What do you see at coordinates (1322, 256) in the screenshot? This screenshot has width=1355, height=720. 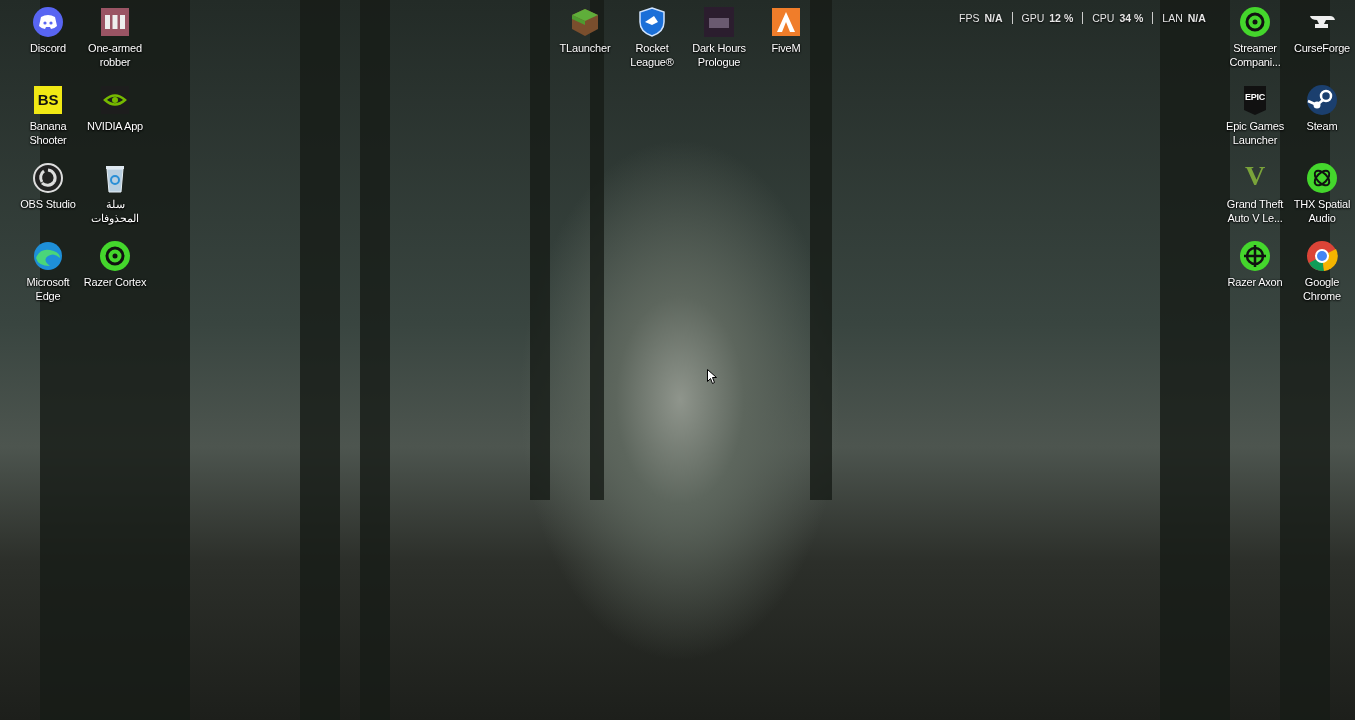 I see `pinwheel-circle-icon` at bounding box center [1322, 256].